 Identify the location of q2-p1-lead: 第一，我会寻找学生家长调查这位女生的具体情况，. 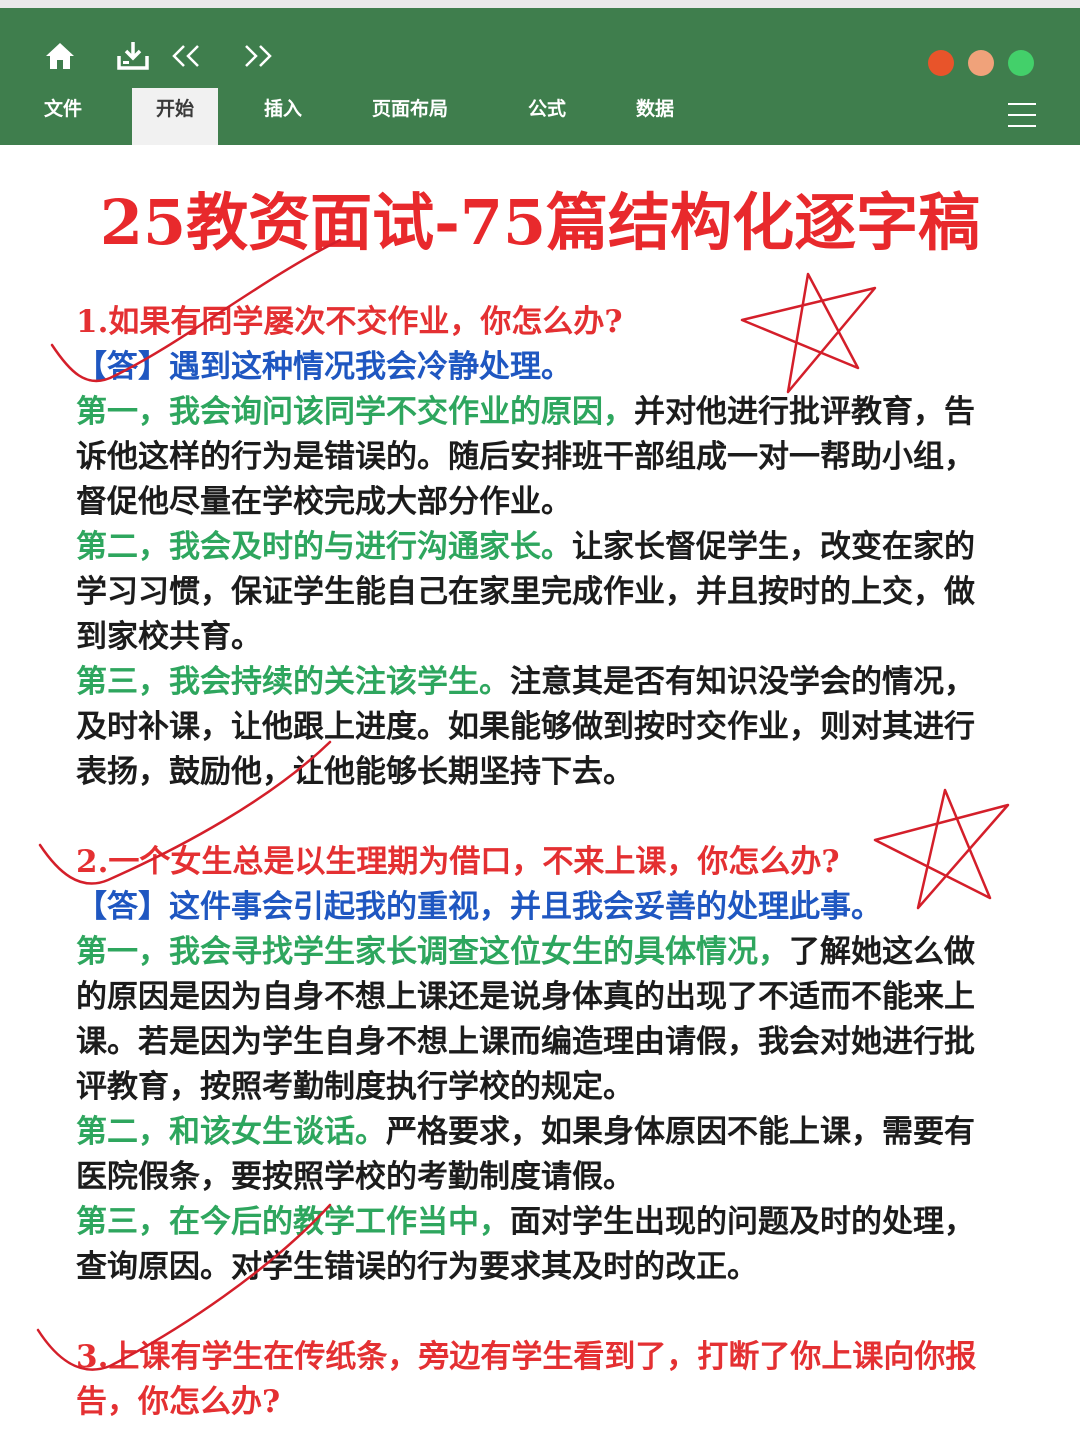
(432, 952).